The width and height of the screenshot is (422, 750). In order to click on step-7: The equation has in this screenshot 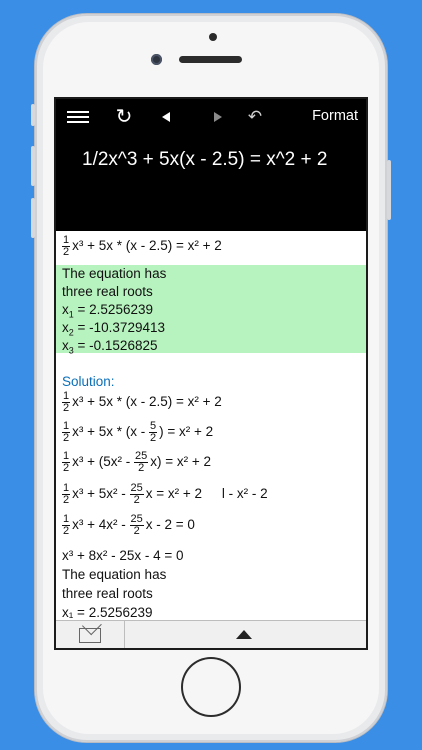, I will do `click(114, 574)`.